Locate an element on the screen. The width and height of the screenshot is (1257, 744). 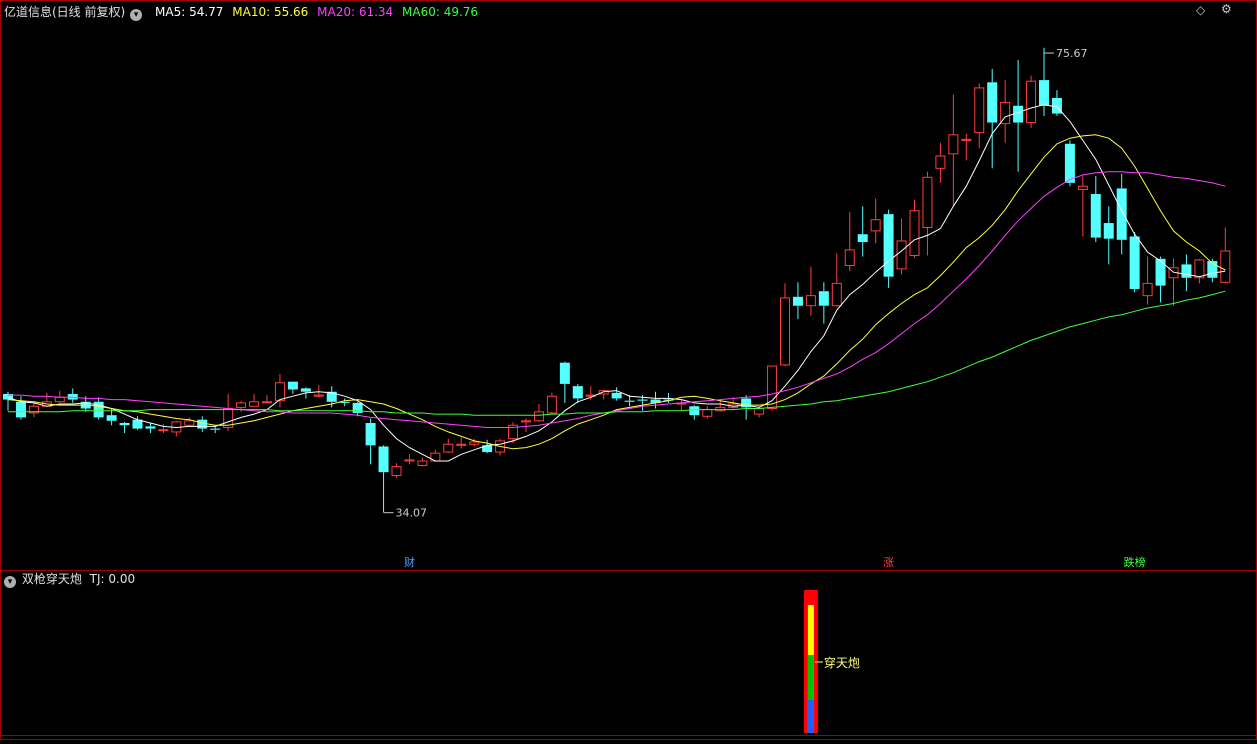
indicator-header: ▾ 双枪穿天炮 TJ: 0.00 is located at coordinates (70, 579).